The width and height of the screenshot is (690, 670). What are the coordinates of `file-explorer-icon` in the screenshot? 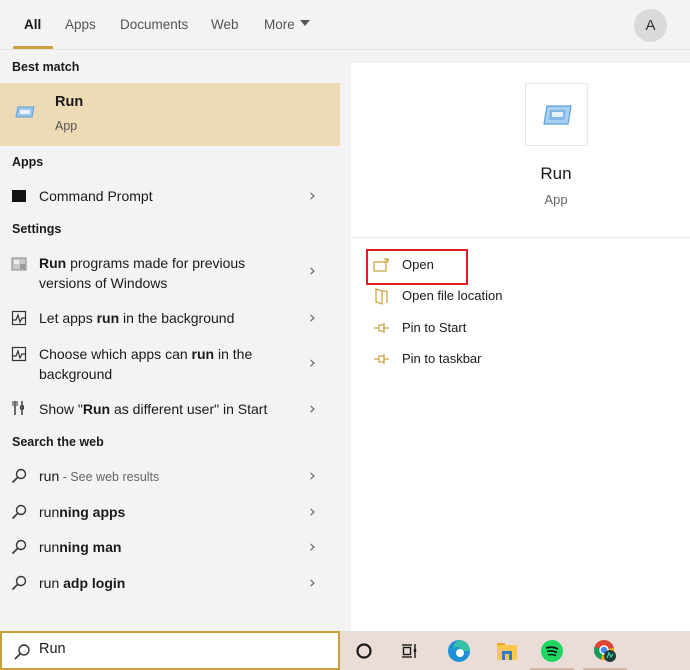 It's located at (507, 651).